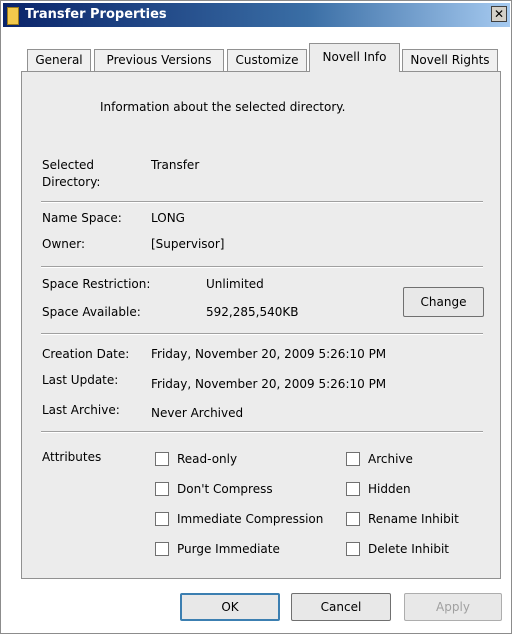  I want to click on name-space-label: Name Space:, so click(82, 218).